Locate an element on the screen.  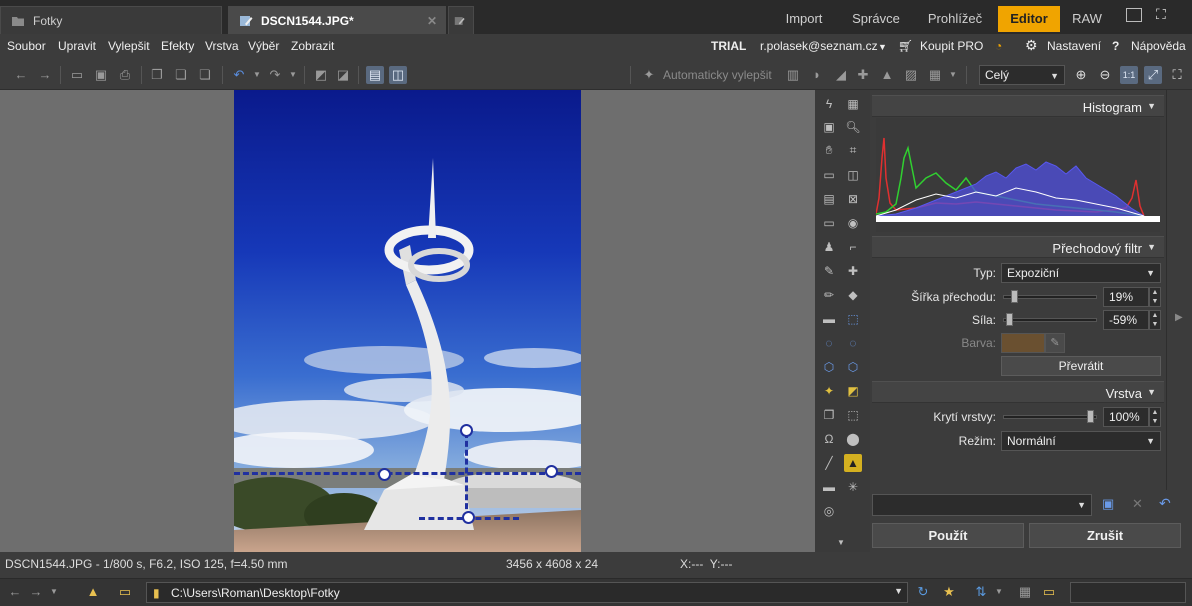
width-spinner: ▲ ▼ is located at coordinates (1155, 297).